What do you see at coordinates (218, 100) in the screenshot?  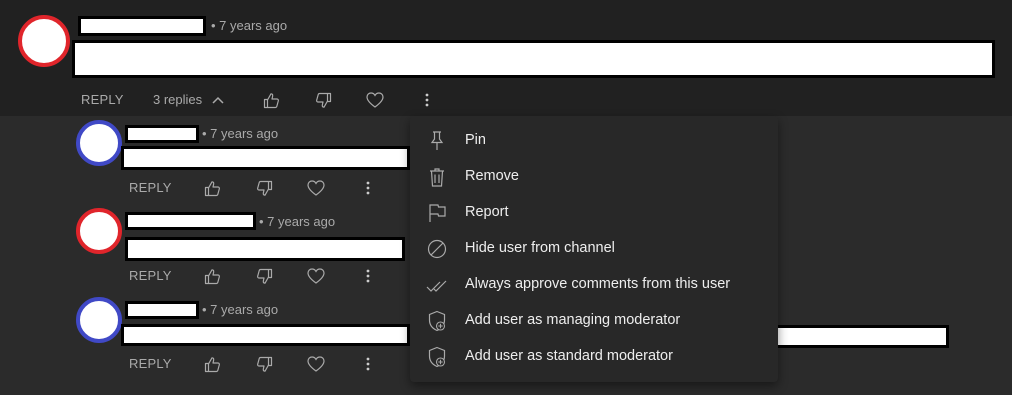 I see `chevron-up-icon` at bounding box center [218, 100].